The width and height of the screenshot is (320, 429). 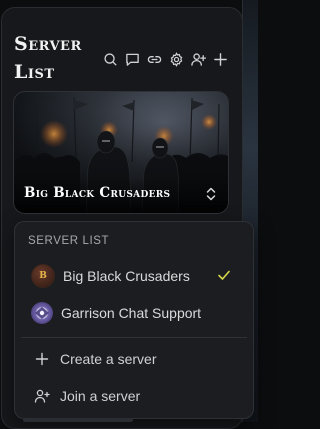 I want to click on current-server-name: Big Black Crusaders, so click(x=97, y=193).